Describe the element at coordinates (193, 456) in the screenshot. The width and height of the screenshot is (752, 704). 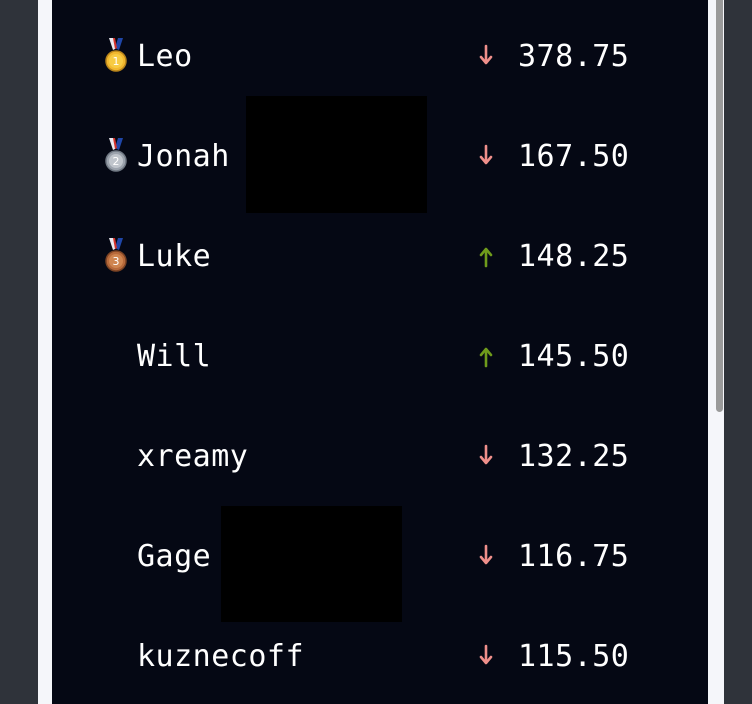
I see `player-name: xreamy` at that location.